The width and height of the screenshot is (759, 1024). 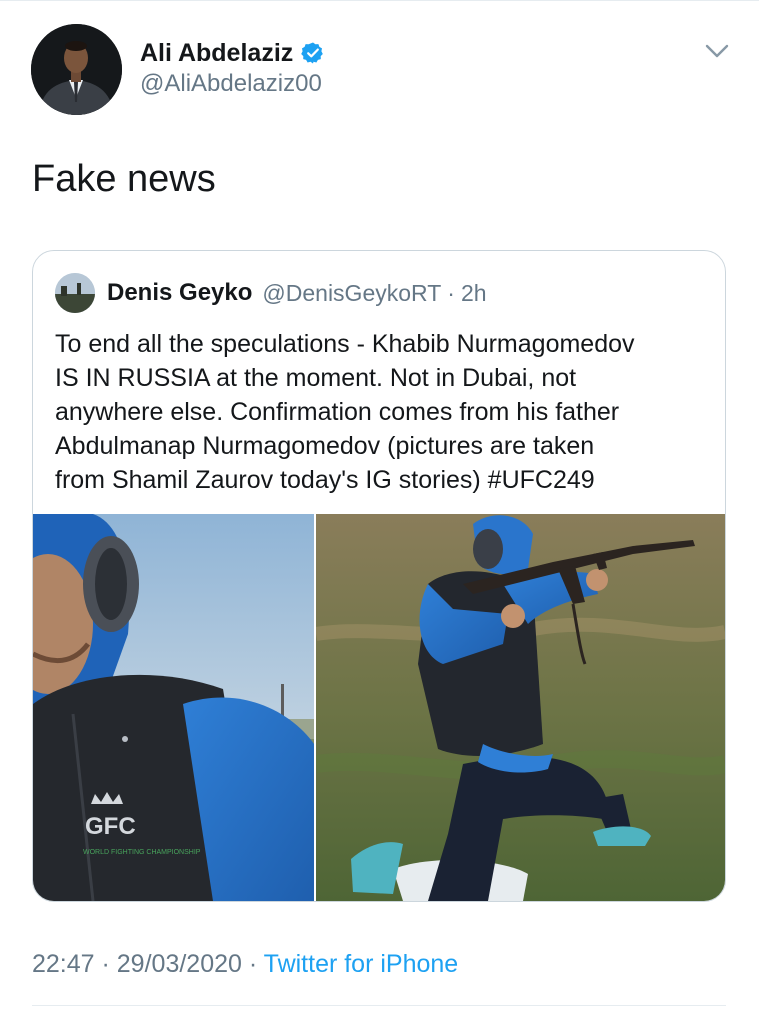 What do you see at coordinates (351, 293) in the screenshot?
I see `quoted-author-handle: @DenisGeykoRT` at bounding box center [351, 293].